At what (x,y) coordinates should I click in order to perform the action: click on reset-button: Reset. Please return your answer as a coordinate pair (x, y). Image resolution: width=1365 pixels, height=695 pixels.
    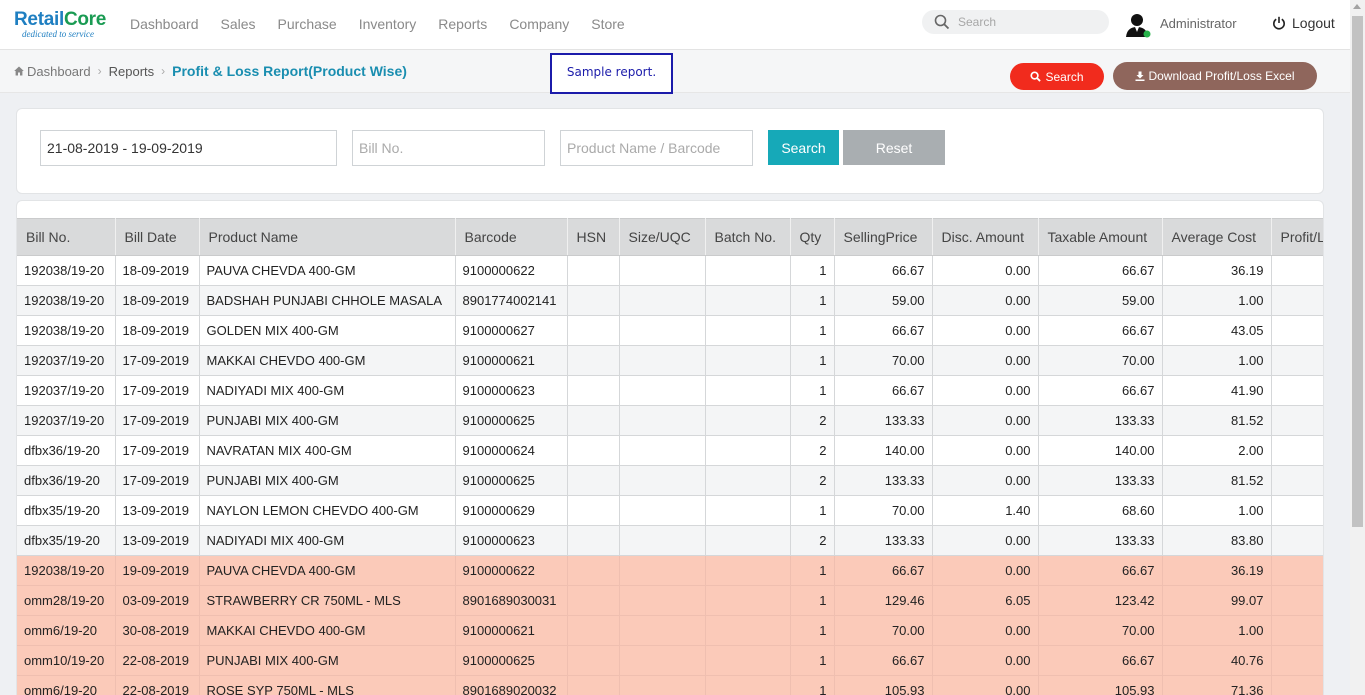
    Looking at the image, I should click on (894, 147).